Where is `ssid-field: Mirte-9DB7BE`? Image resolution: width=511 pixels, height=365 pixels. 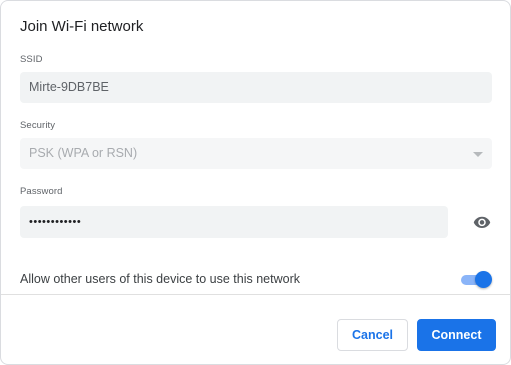 ssid-field: Mirte-9DB7BE is located at coordinates (256, 87).